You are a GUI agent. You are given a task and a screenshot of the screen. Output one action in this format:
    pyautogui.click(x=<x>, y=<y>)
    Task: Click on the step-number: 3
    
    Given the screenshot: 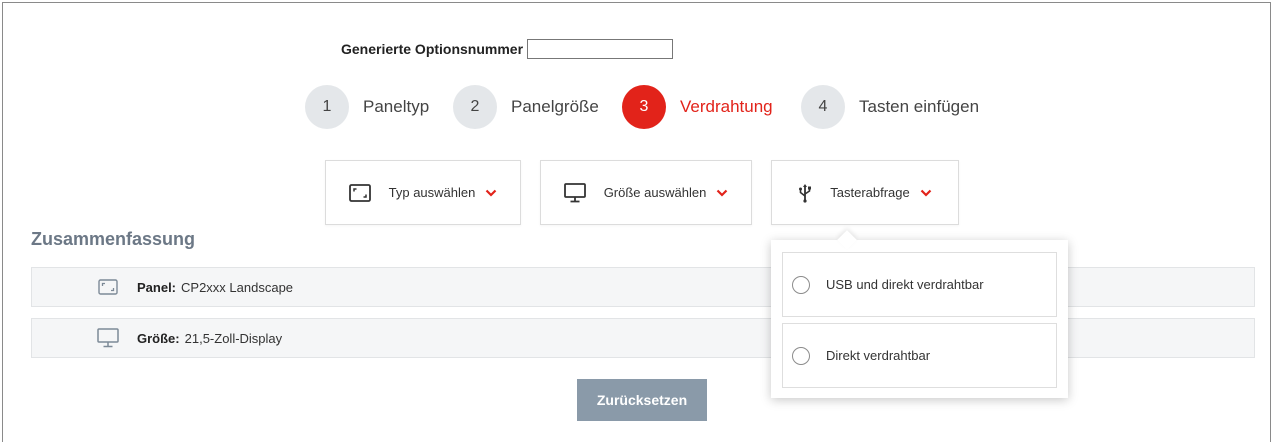 What is the action you would take?
    pyautogui.click(x=644, y=107)
    